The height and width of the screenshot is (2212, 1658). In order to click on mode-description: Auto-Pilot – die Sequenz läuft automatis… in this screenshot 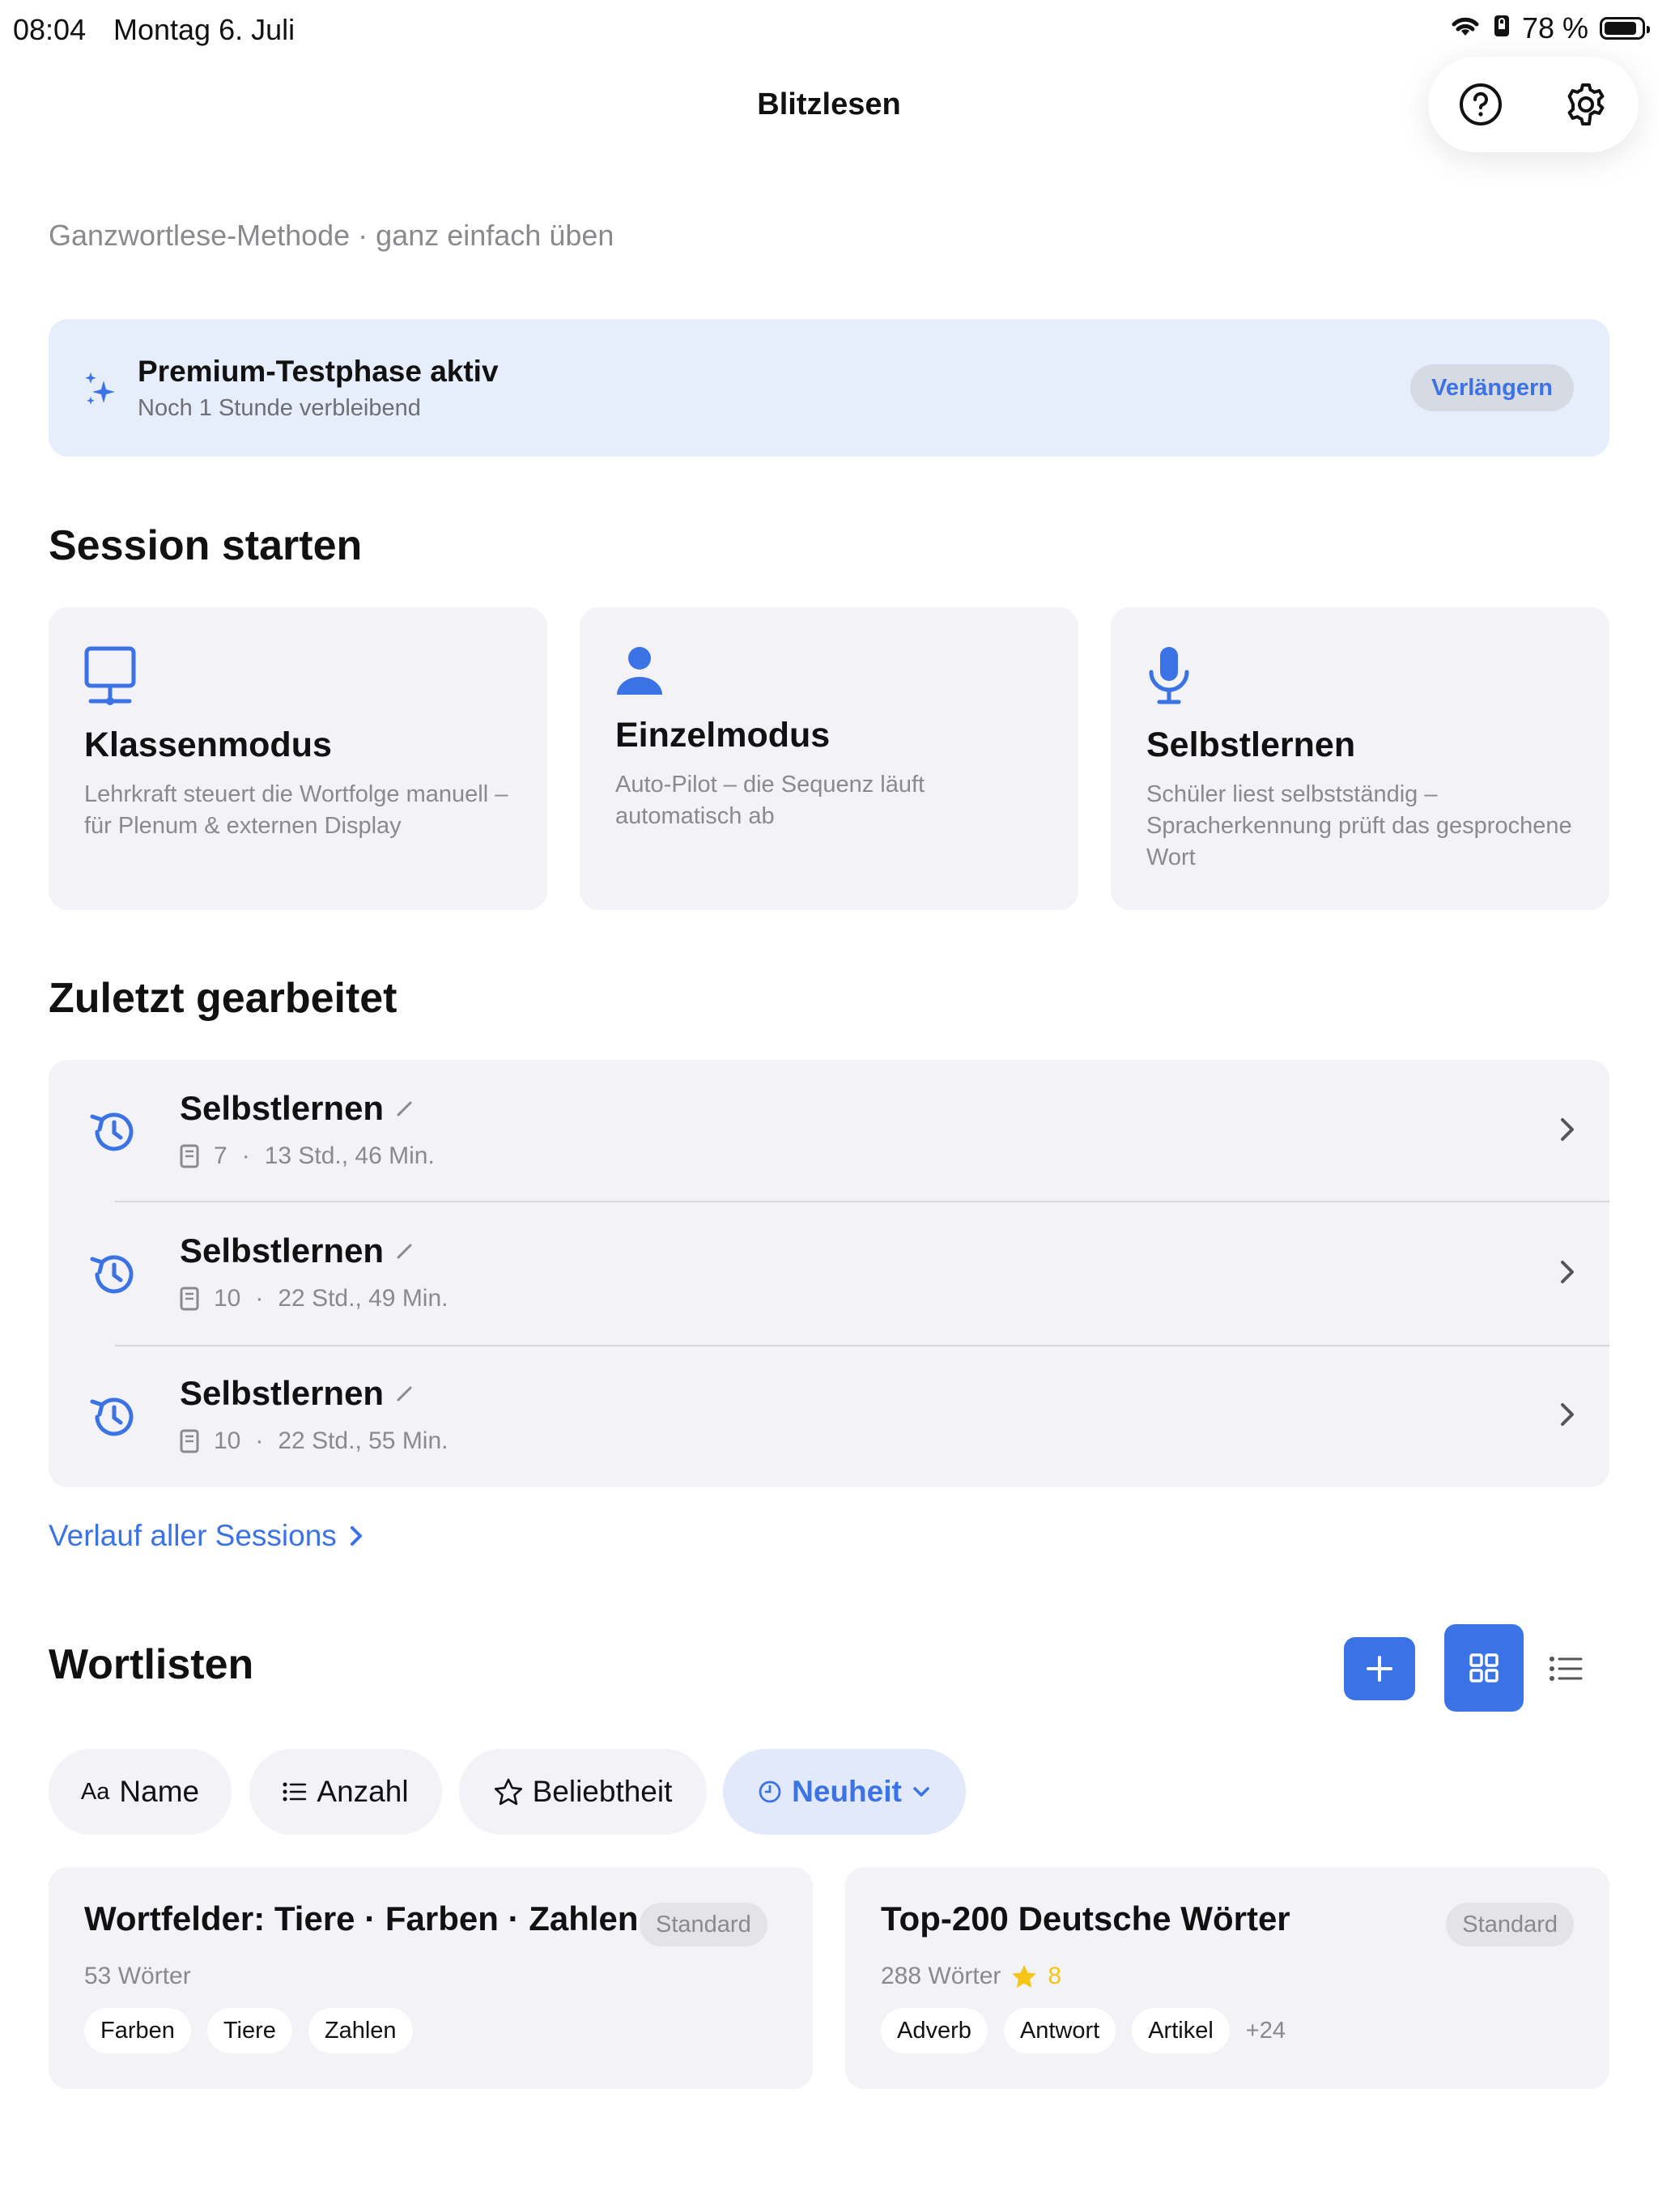, I will do `click(770, 800)`.